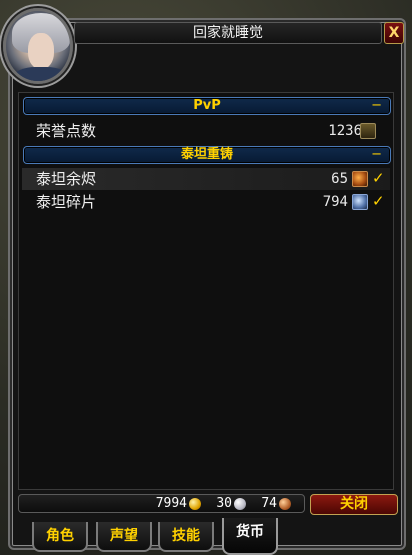 Image resolution: width=412 pixels, height=555 pixels. I want to click on gold-coin-icon, so click(195, 504).